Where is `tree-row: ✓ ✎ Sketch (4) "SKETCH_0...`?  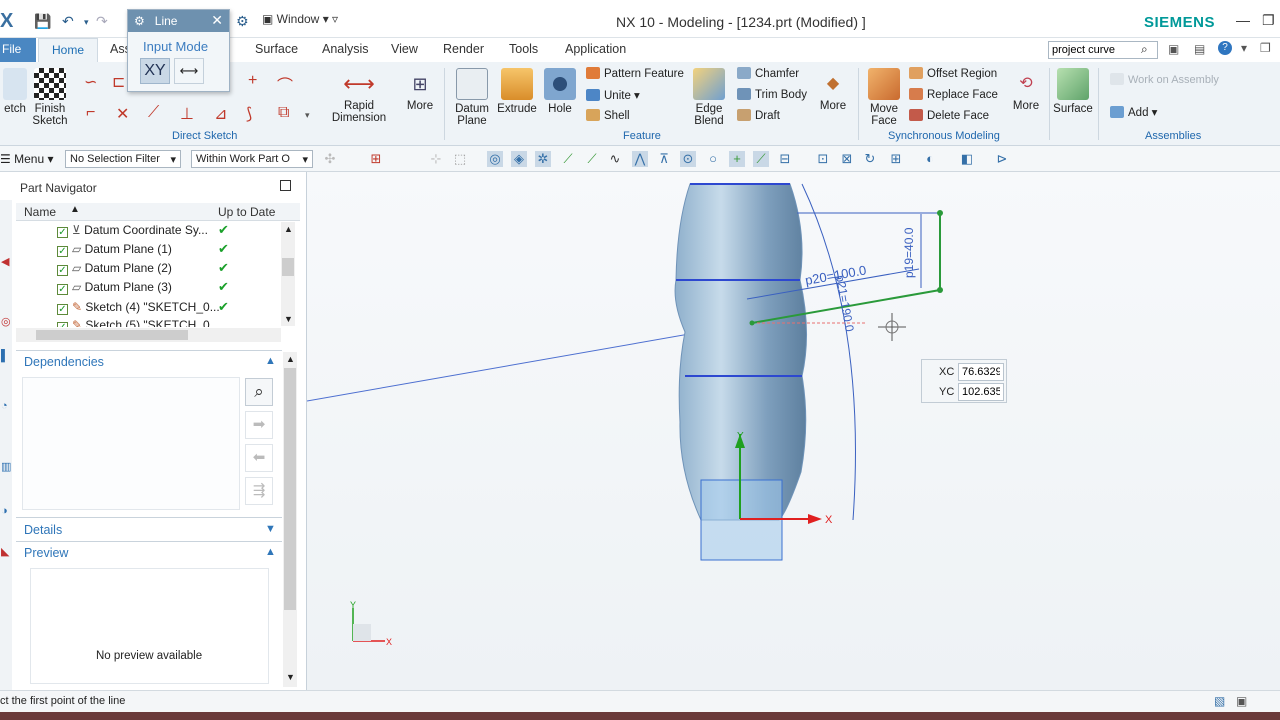 tree-row: ✓ ✎ Sketch (4) "SKETCH_0... is located at coordinates (138, 309).